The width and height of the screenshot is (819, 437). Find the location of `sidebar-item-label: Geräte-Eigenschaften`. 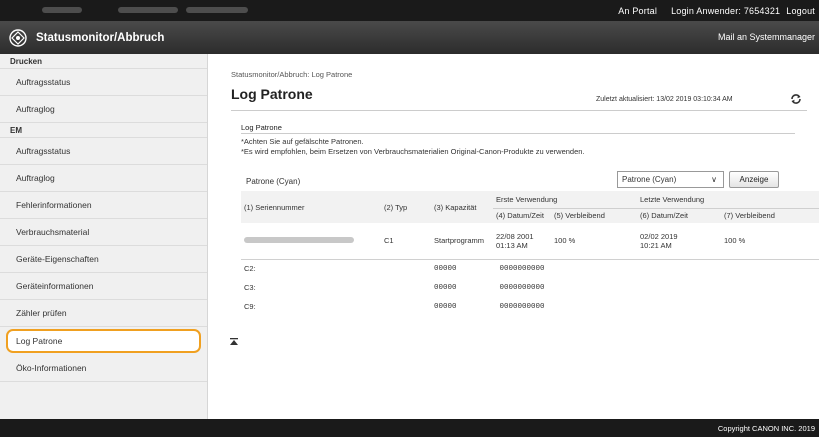

sidebar-item-label: Geräte-Eigenschaften is located at coordinates (57, 259).